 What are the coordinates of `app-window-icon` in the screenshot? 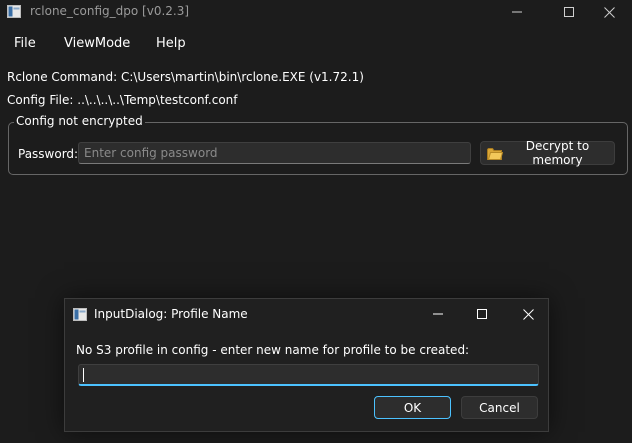 It's located at (14, 11).